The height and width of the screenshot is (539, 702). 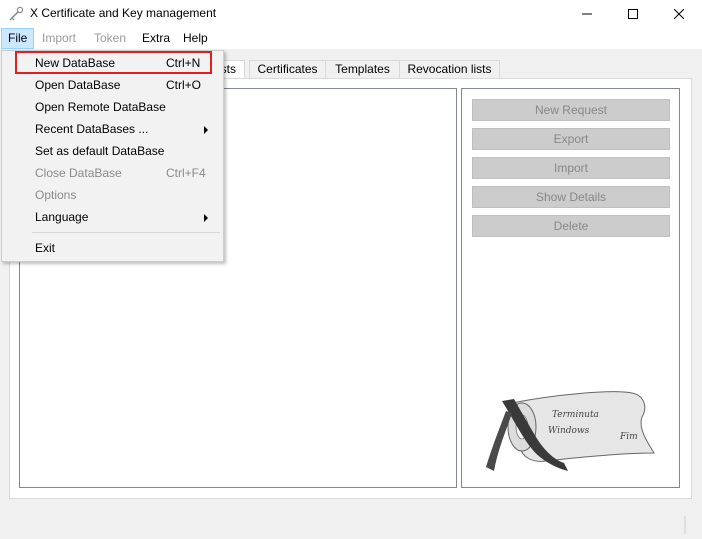 I want to click on menu-item-close-database: Close DataBase Ctrl+F4, so click(x=112, y=173).